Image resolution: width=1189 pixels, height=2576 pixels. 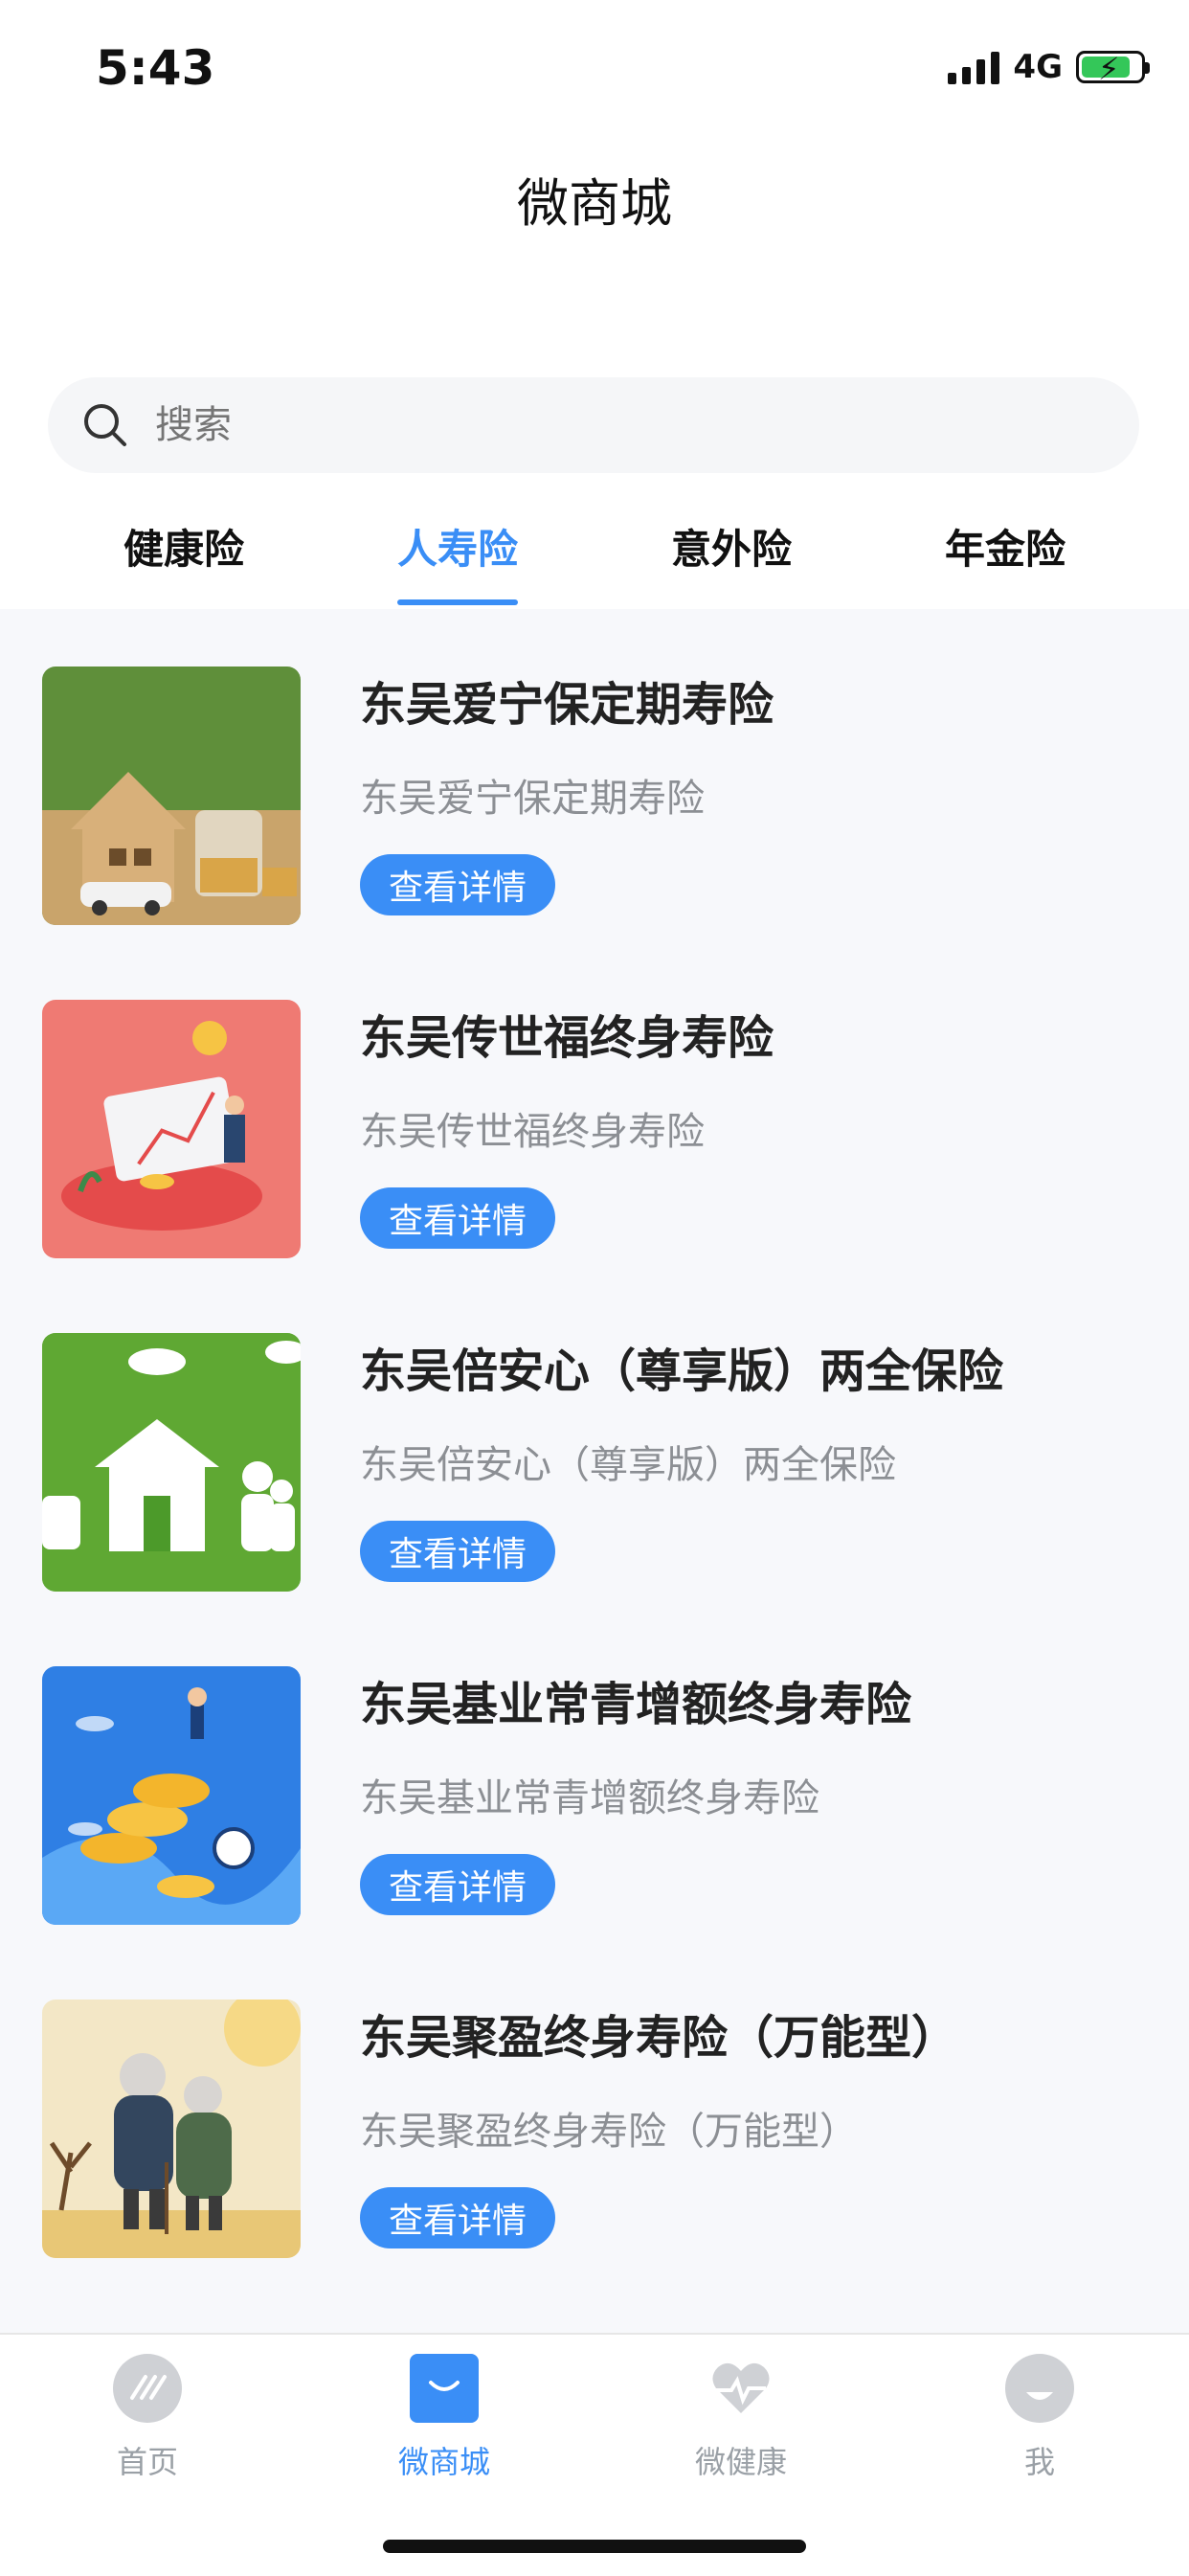 I want to click on tabbar-item-health: 微健康, so click(x=741, y=2421).